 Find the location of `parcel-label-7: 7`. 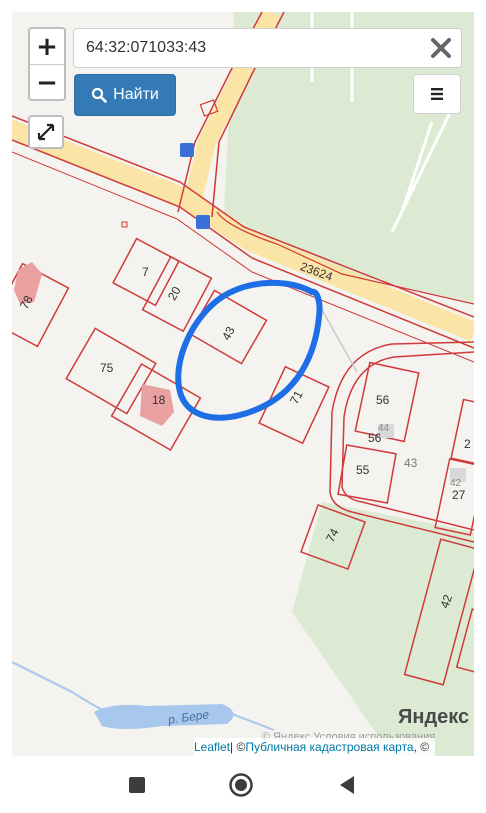

parcel-label-7: 7 is located at coordinates (145, 272).